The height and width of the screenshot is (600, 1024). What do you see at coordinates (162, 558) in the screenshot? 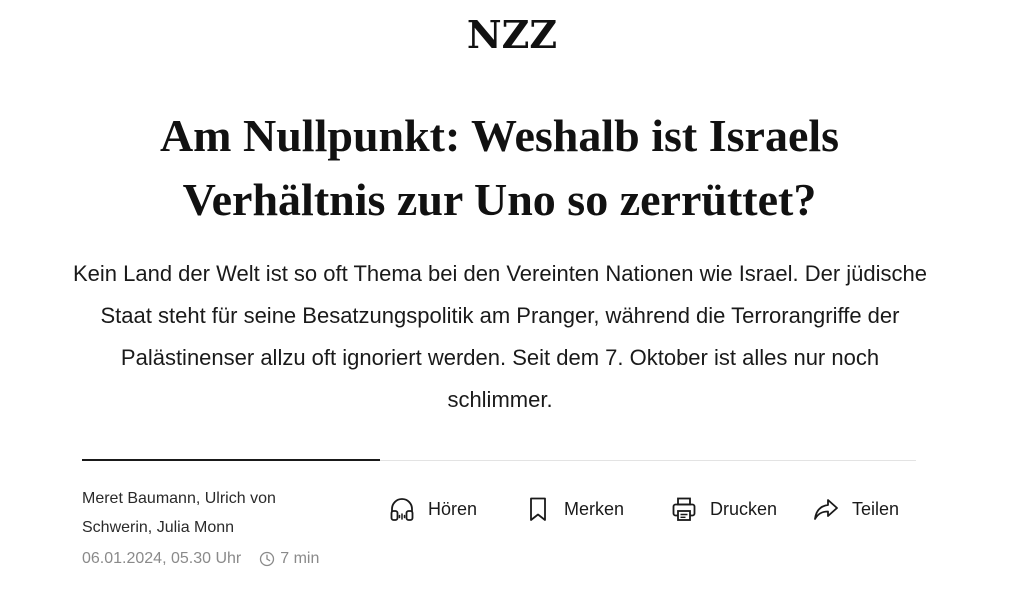
I see `publish-date: 06.01.2024, 05.30 Uhr` at bounding box center [162, 558].